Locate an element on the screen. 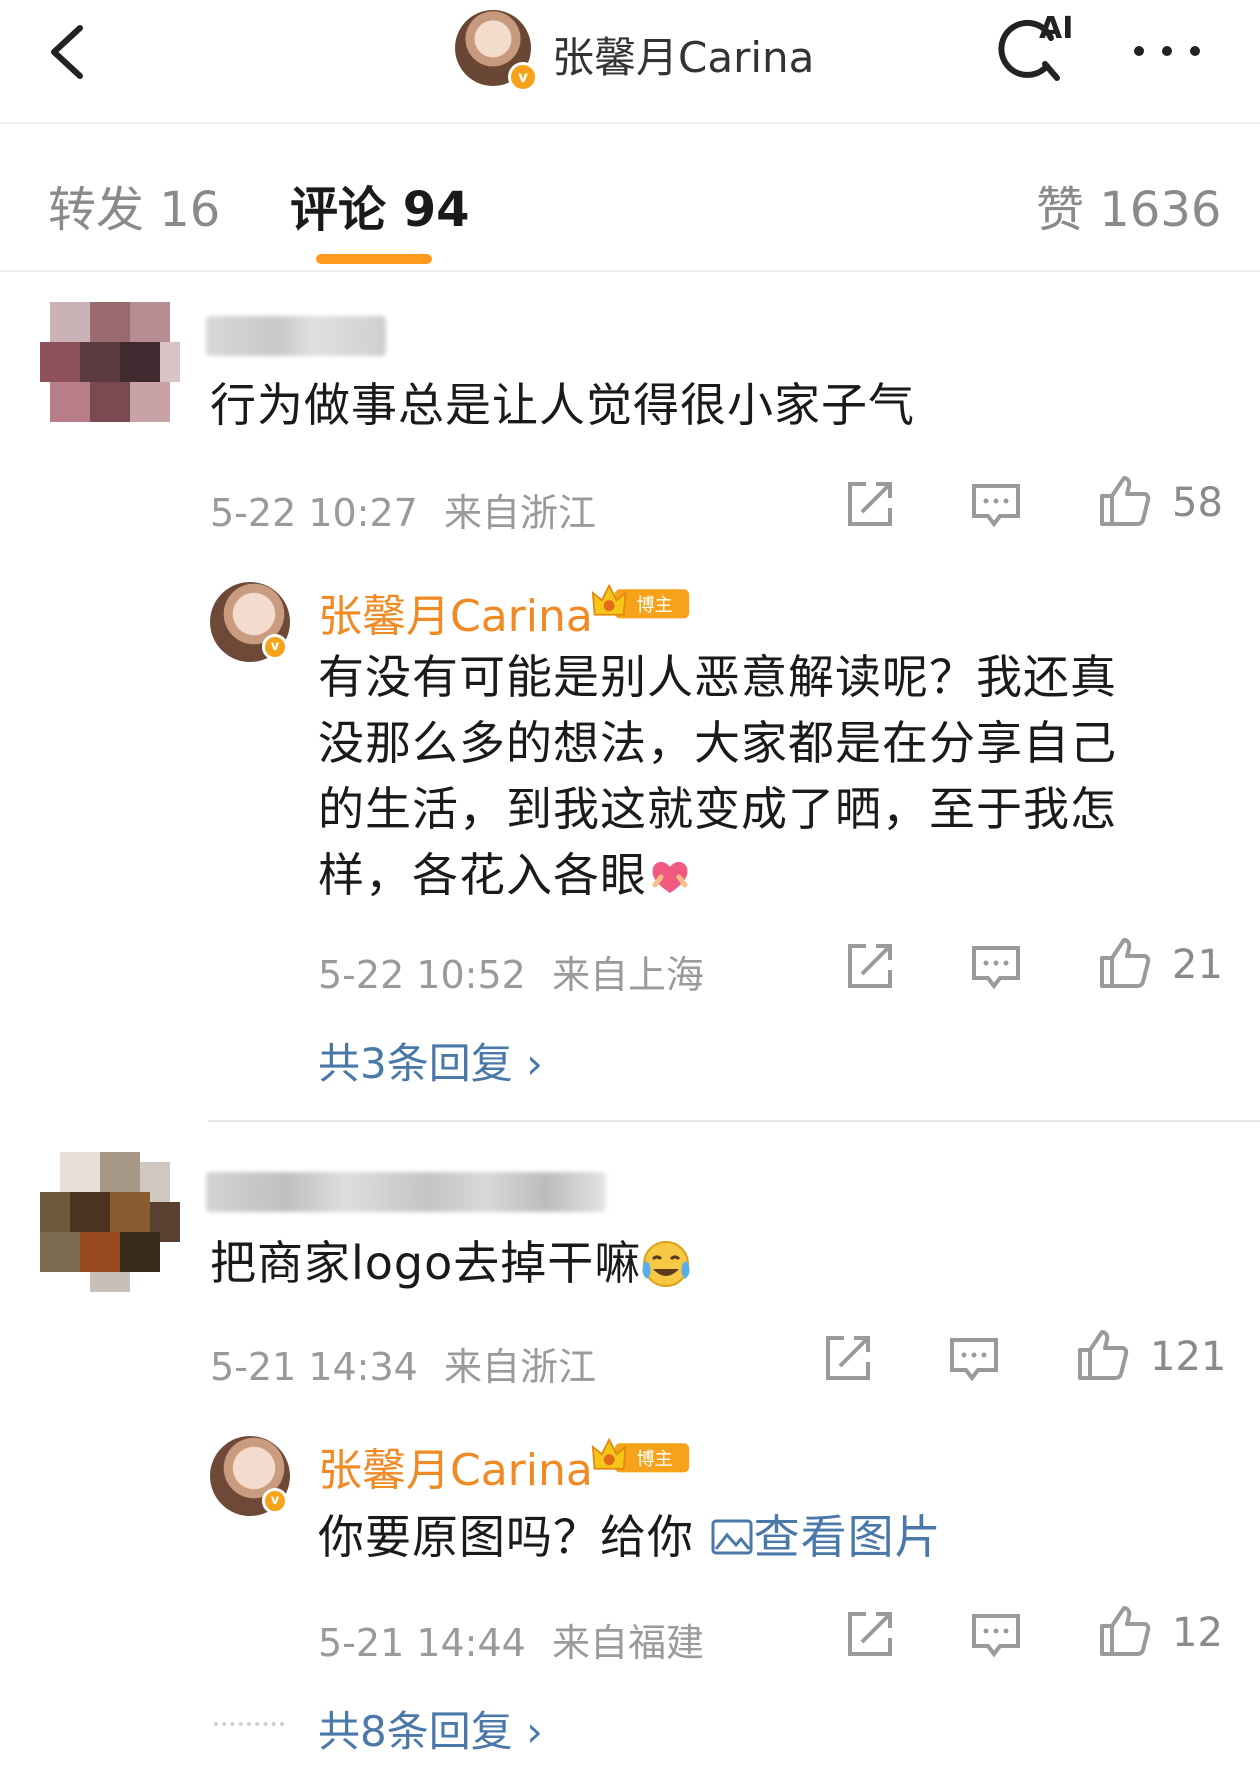  reply-meta: 5-22 10:52 来自上海 is located at coordinates (511, 971).